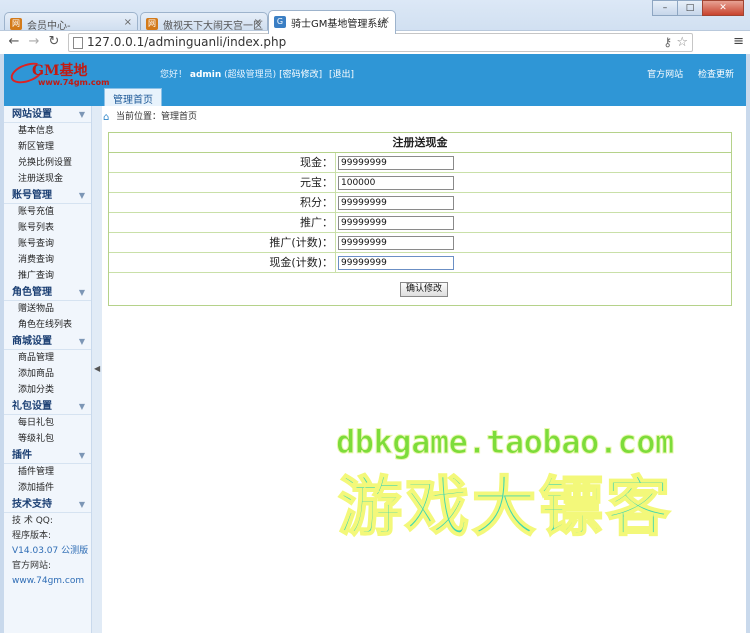 The width and height of the screenshot is (750, 633). What do you see at coordinates (280, 22) in the screenshot?
I see `site-favicon-icon: G` at bounding box center [280, 22].